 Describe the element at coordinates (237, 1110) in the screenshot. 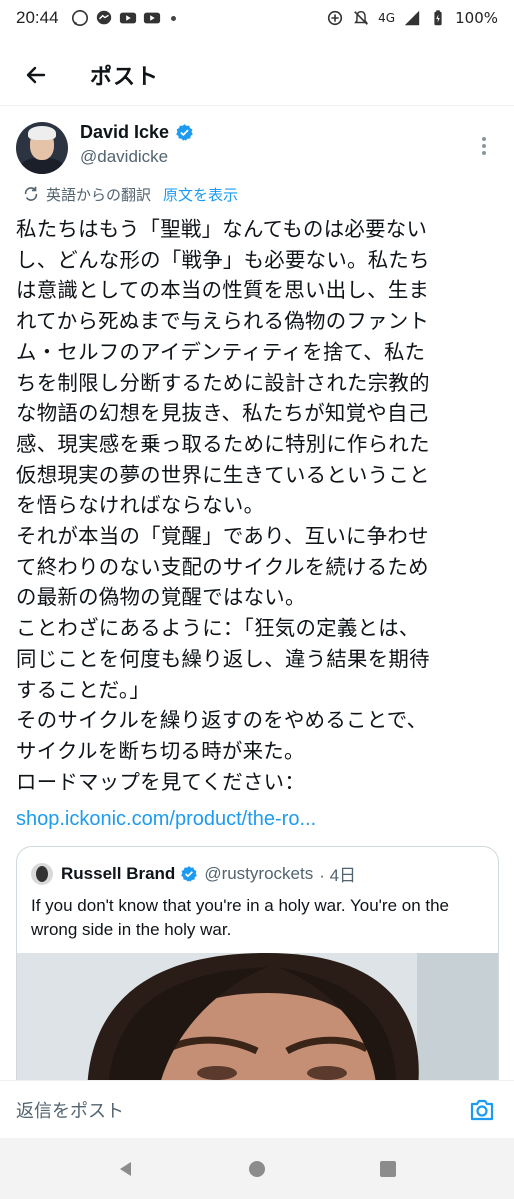

I see `reply-input: 返信をポスト` at that location.